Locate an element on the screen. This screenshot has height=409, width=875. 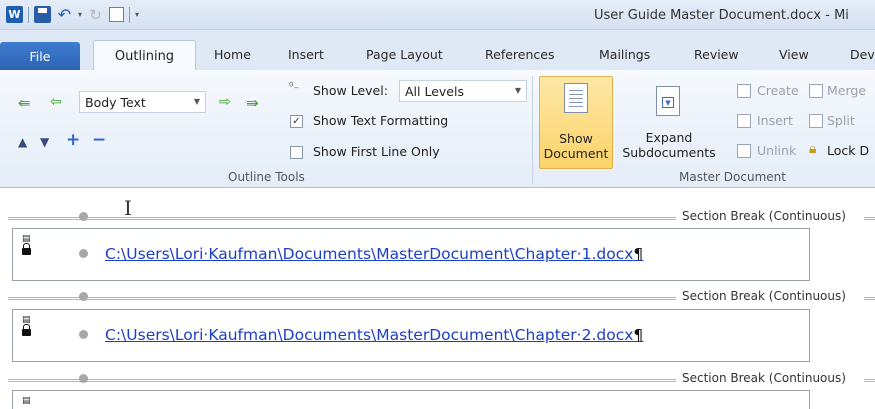
undo-dropdown-icon: ▾ is located at coordinates (80, 14).